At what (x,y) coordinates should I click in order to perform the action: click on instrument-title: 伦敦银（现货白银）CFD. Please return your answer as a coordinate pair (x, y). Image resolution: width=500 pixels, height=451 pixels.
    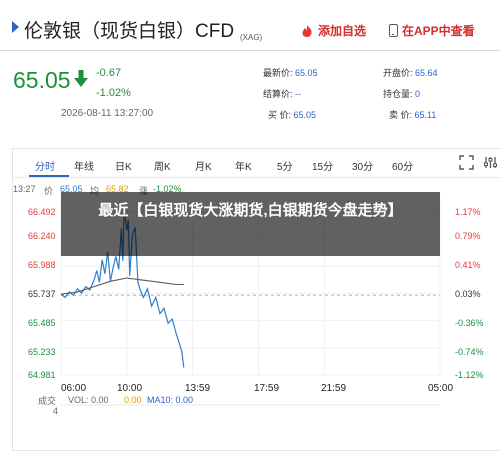
    Looking at the image, I should click on (129, 31).